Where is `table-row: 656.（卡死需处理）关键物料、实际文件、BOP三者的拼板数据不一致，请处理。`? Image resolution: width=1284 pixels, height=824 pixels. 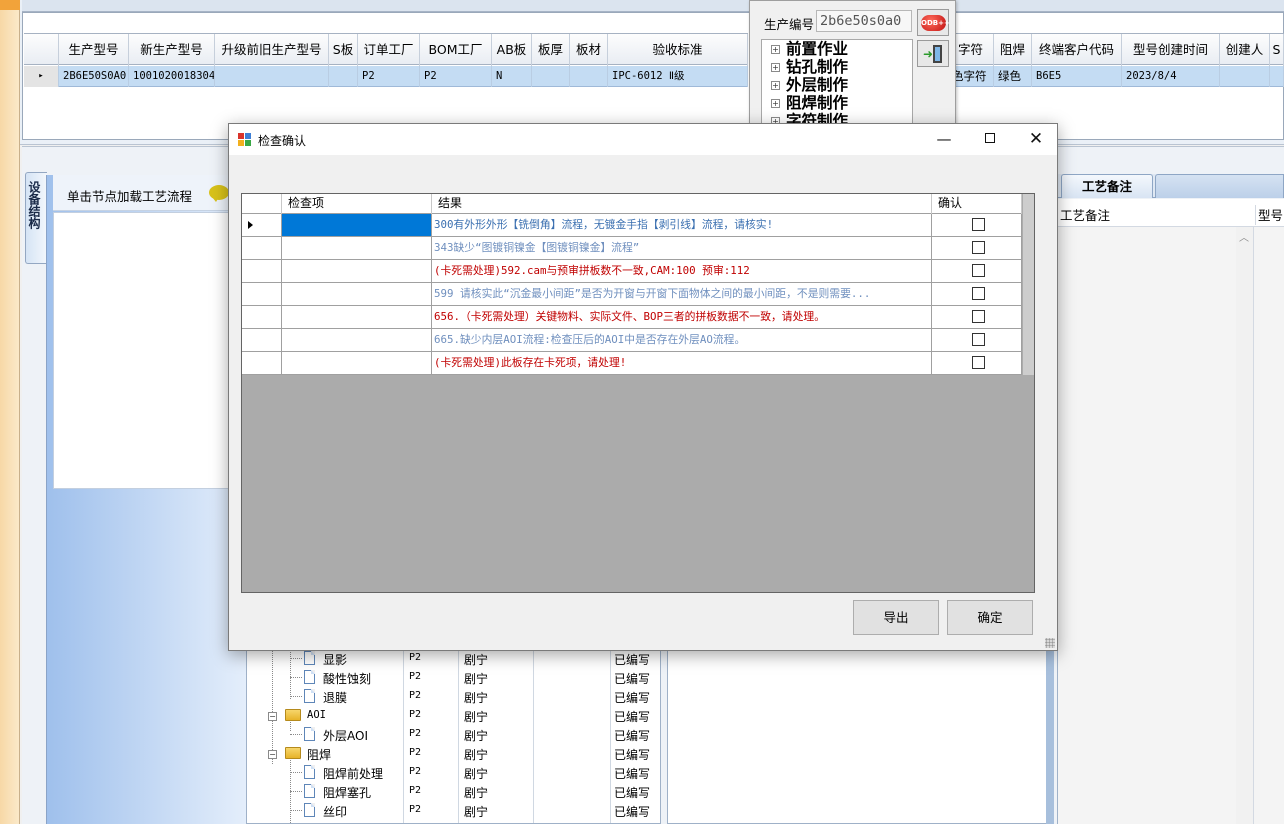
table-row: 656.（卡死需处理）关键物料、实际文件、BOP三者的拼板数据不一致，请处理。 is located at coordinates (632, 317).